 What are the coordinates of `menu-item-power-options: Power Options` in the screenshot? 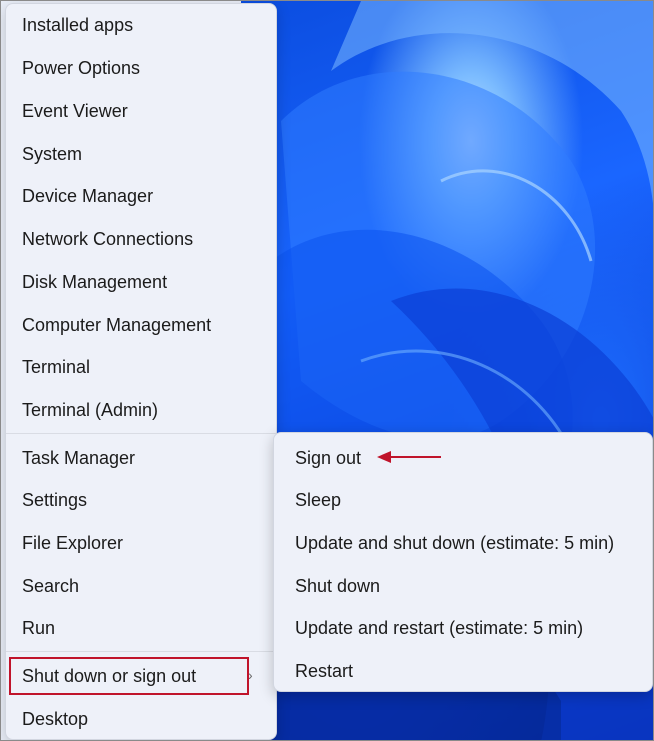 It's located at (147, 68).